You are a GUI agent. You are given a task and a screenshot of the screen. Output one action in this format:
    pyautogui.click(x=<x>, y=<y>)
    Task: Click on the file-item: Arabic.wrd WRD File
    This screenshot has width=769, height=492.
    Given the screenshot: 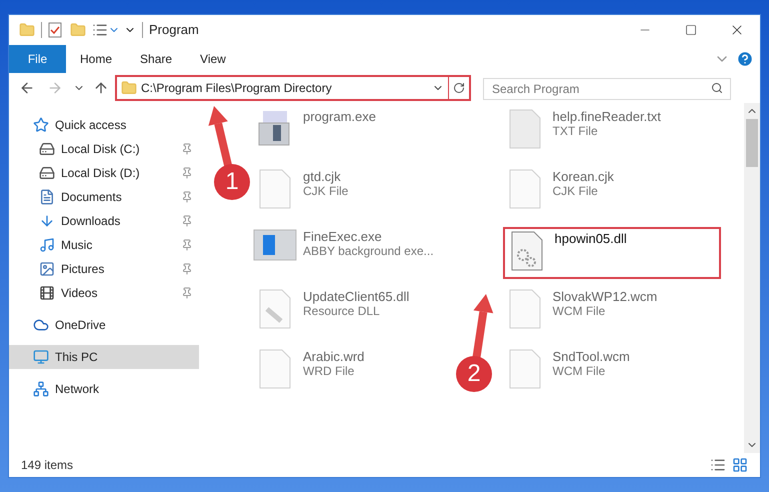 What is the action you would take?
    pyautogui.click(x=308, y=375)
    